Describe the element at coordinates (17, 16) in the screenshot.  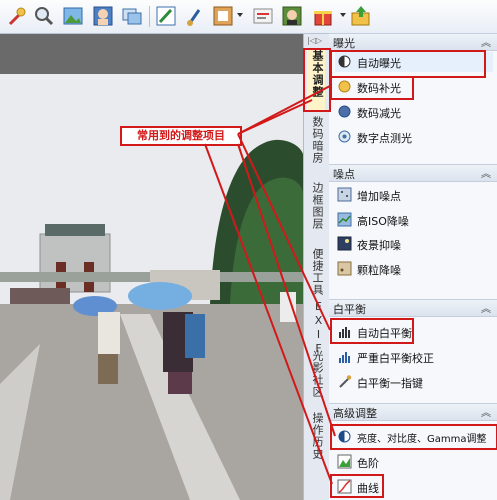
I see `magic-wand-icon` at that location.